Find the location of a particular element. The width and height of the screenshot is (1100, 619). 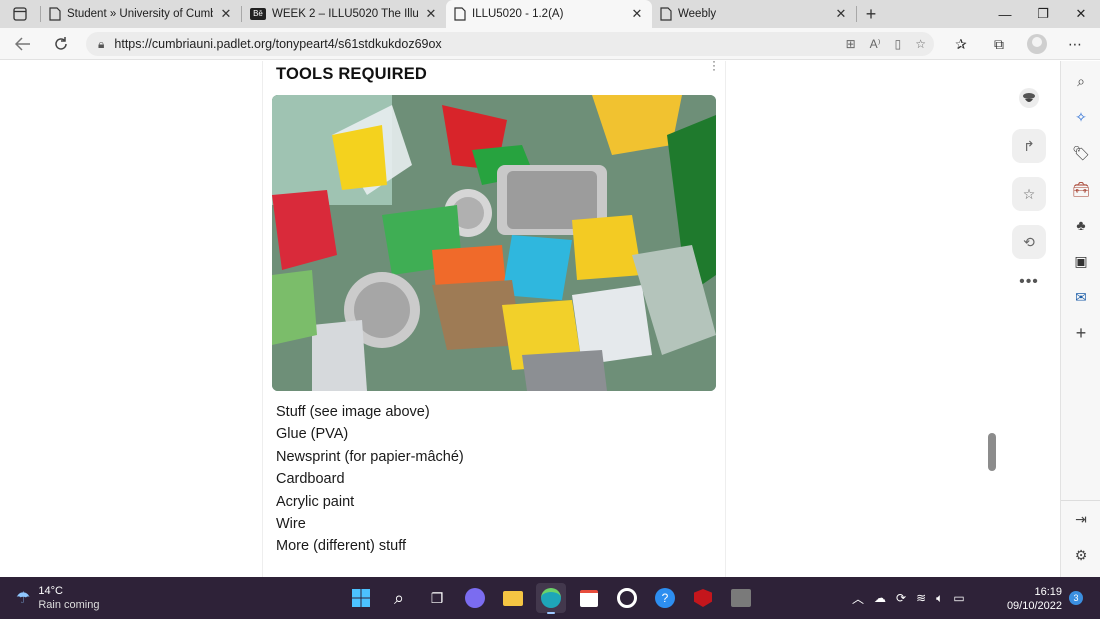

tab-actions-button is located at coordinates (20, 14).